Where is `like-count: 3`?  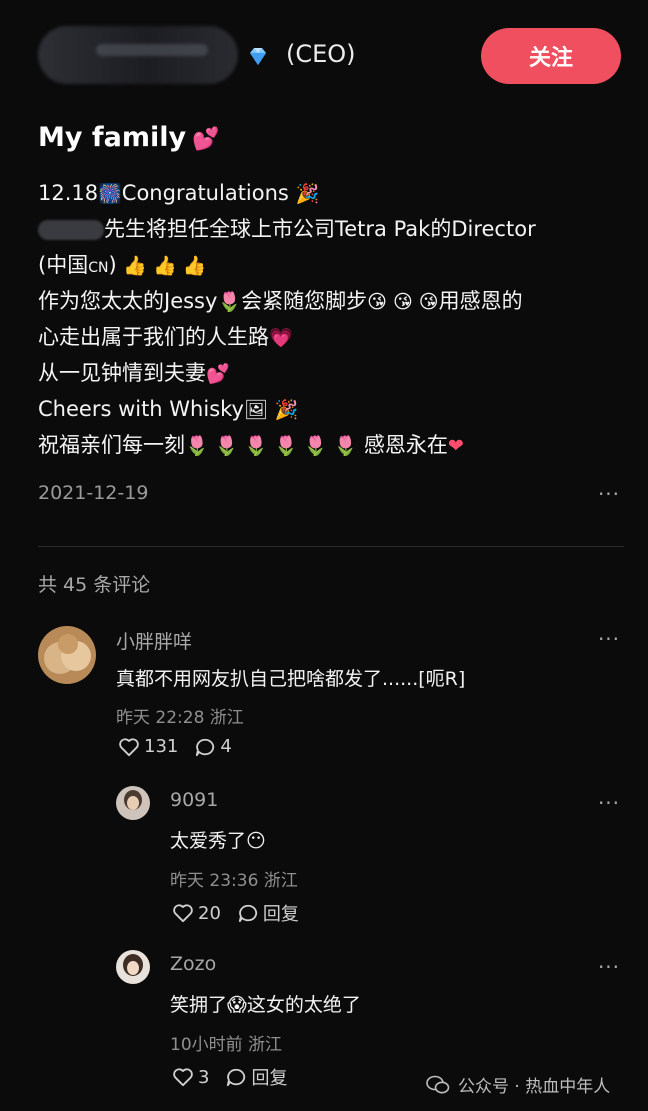 like-count: 3 is located at coordinates (204, 1077).